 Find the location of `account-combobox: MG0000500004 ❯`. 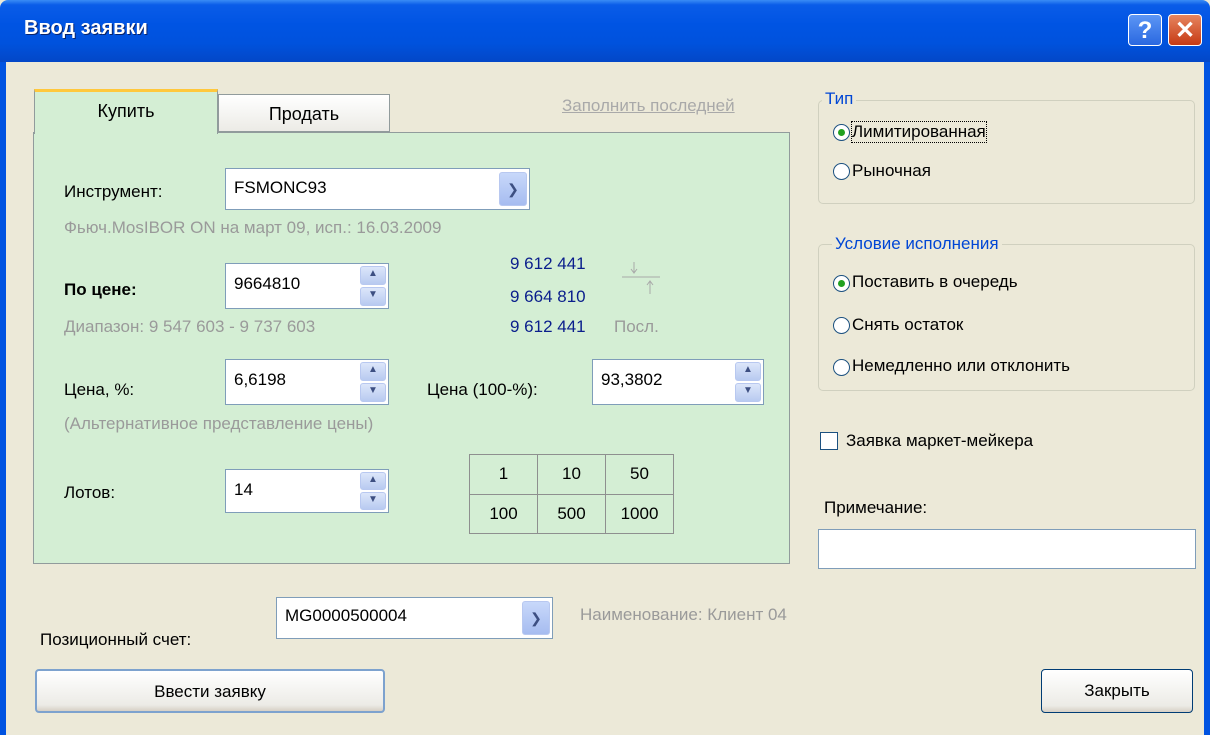

account-combobox: MG0000500004 ❯ is located at coordinates (414, 618).